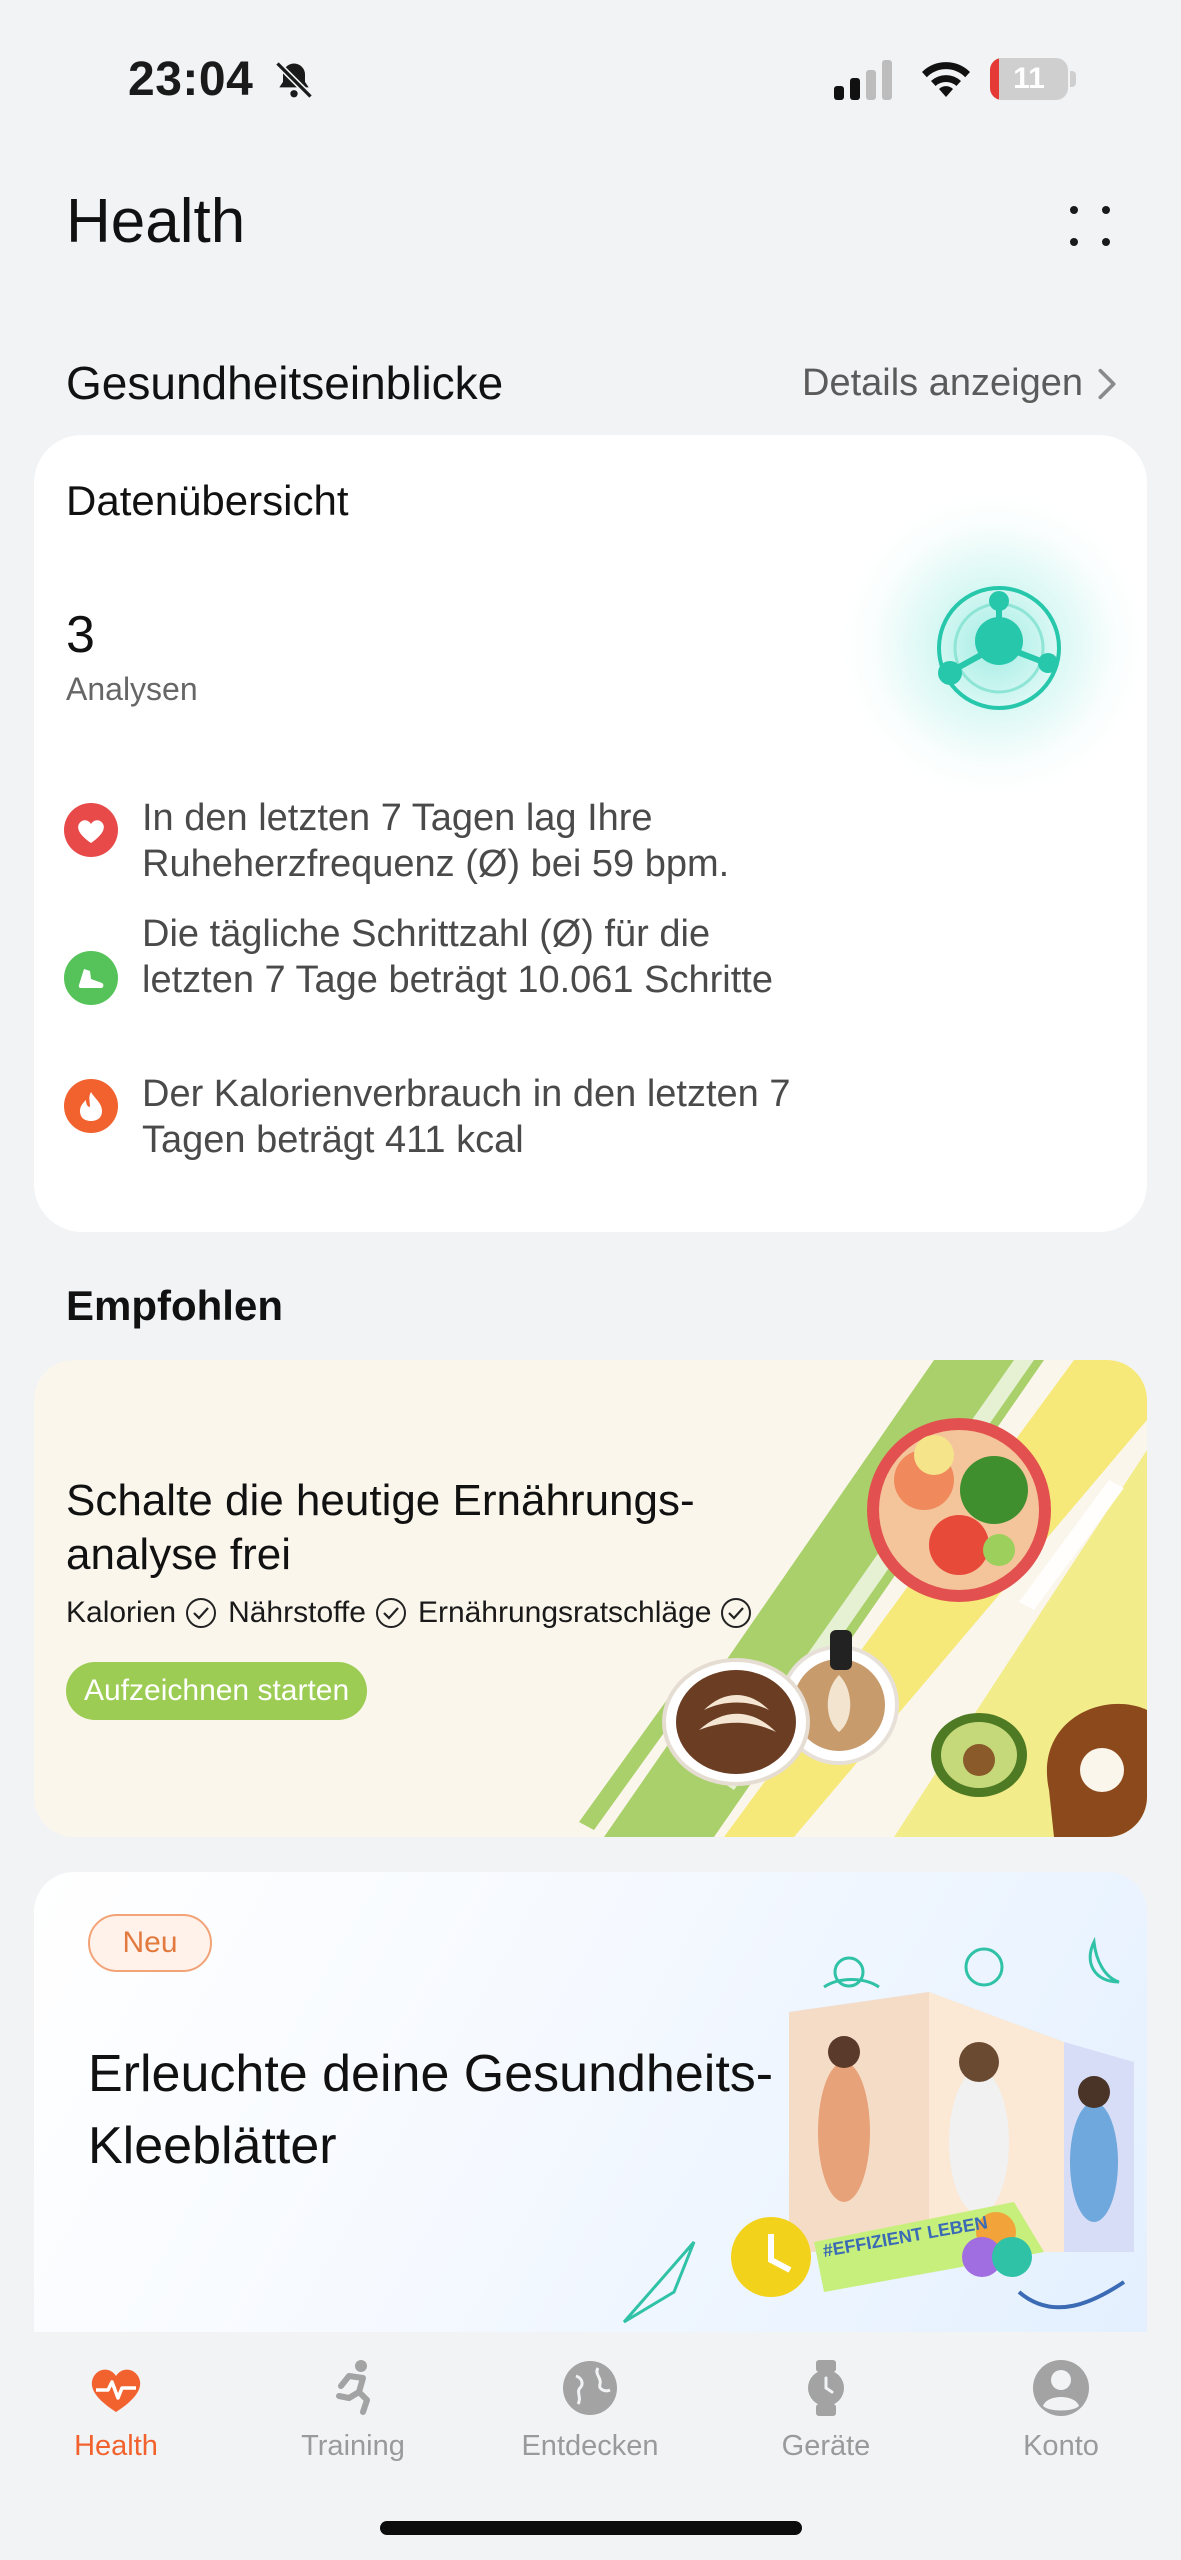 The height and width of the screenshot is (2560, 1181). I want to click on nav-item-health: Health, so click(116, 2409).